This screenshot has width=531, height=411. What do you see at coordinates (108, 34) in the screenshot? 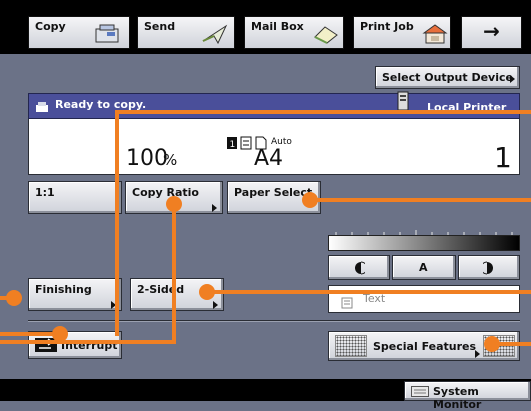
I see `copier-icon` at bounding box center [108, 34].